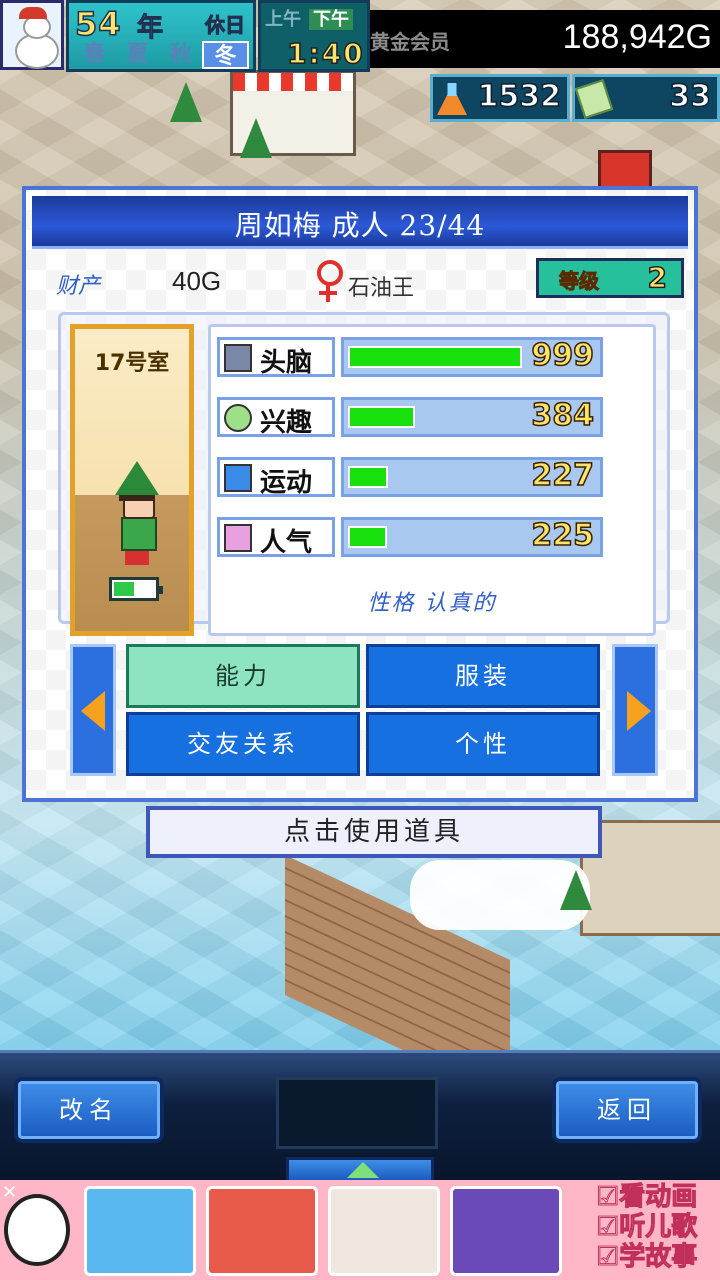 This screenshot has height=1280, width=720. Describe the element at coordinates (98, 24) in the screenshot. I see `year-number: 54` at that location.